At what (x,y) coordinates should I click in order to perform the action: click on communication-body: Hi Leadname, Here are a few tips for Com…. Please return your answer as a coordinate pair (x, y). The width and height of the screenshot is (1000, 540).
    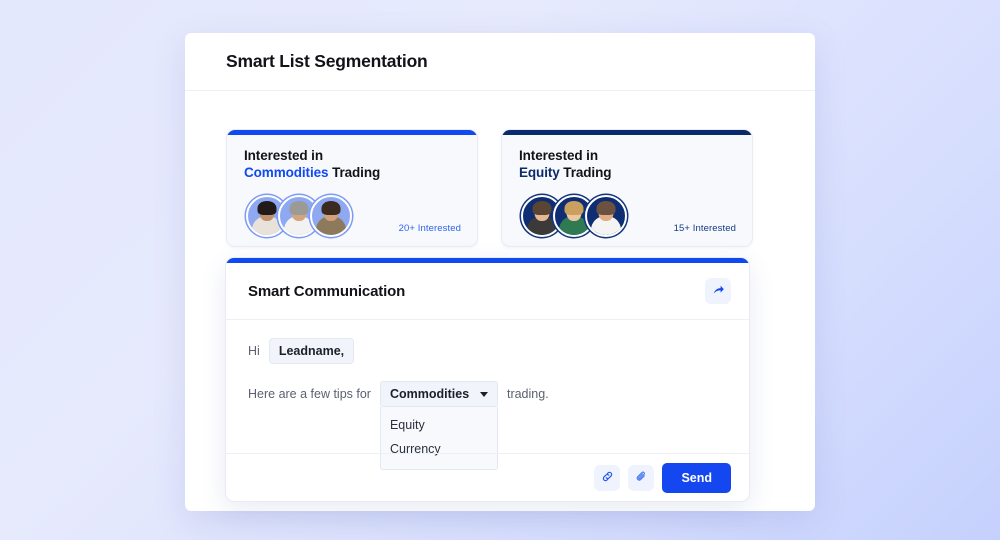
    Looking at the image, I should click on (487, 395).